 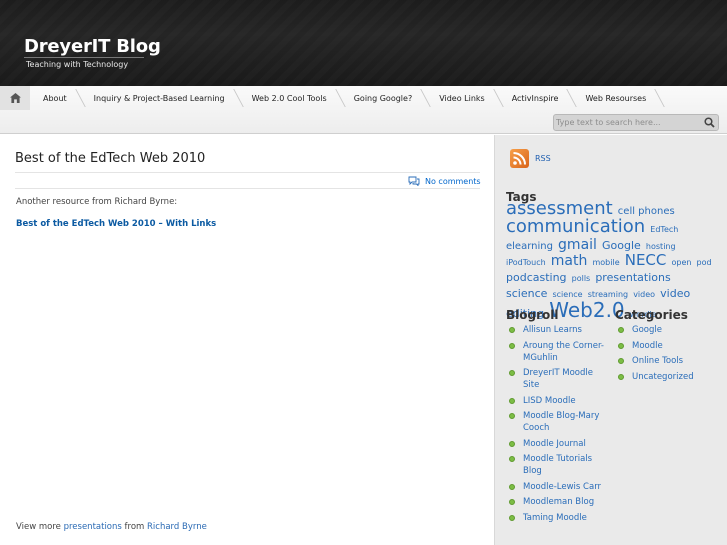 I want to click on list-item-label: Allisun Learns, so click(x=564, y=330).